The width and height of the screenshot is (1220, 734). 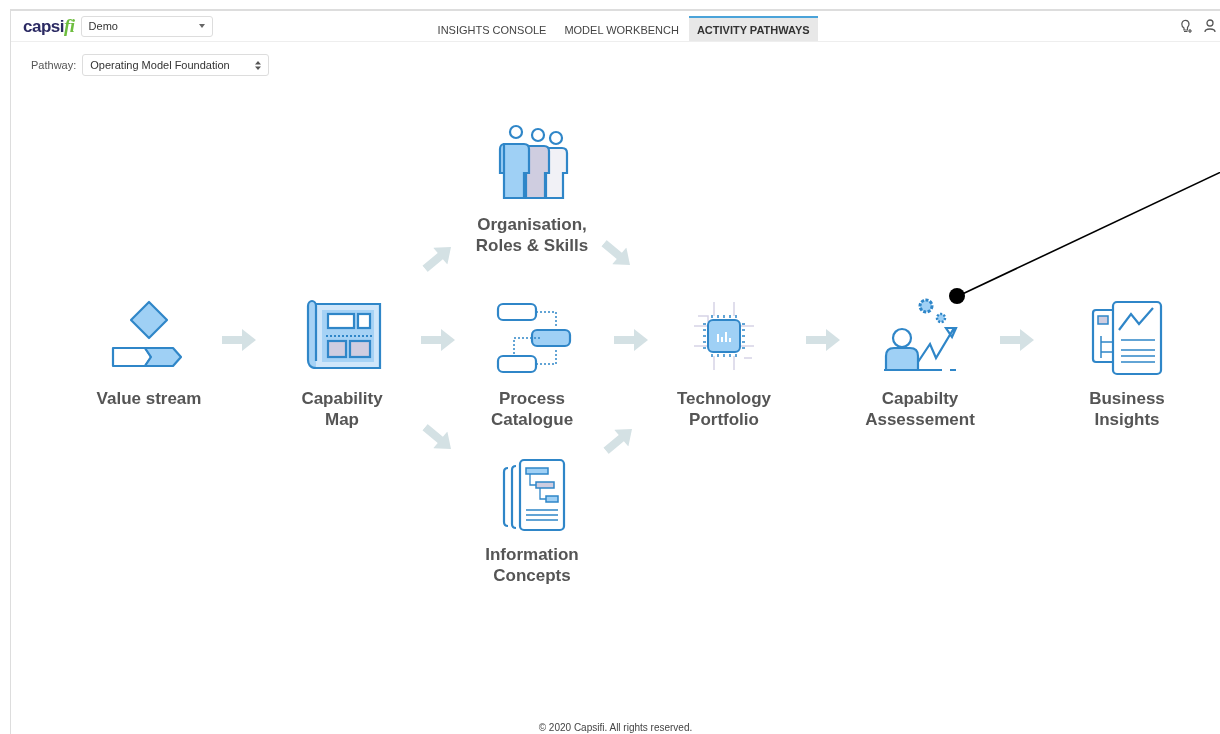 What do you see at coordinates (532, 235) in the screenshot?
I see `node-label: Organisation, Roles & Skills` at bounding box center [532, 235].